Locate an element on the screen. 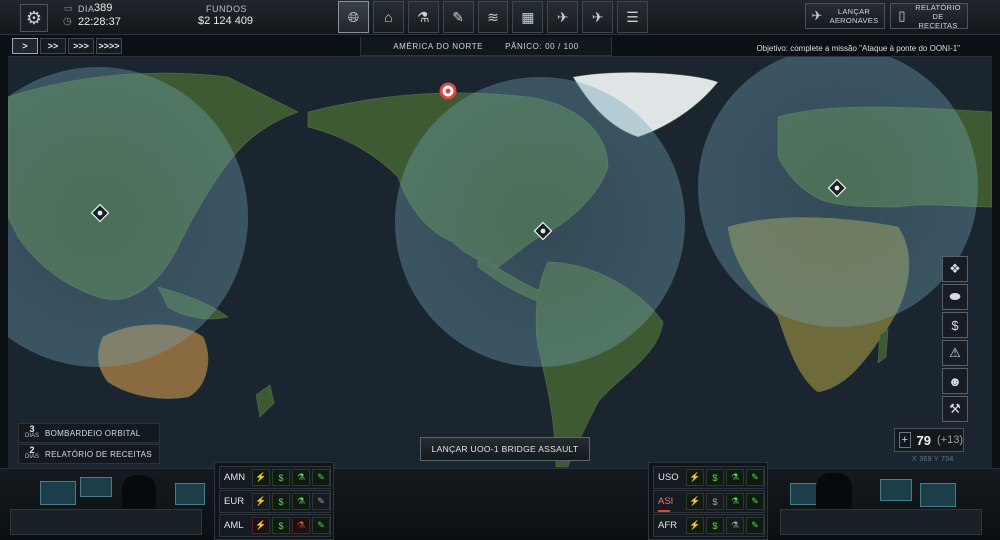 The height and width of the screenshot is (540, 1000). hangar-icon: ⌂ is located at coordinates (388, 17).